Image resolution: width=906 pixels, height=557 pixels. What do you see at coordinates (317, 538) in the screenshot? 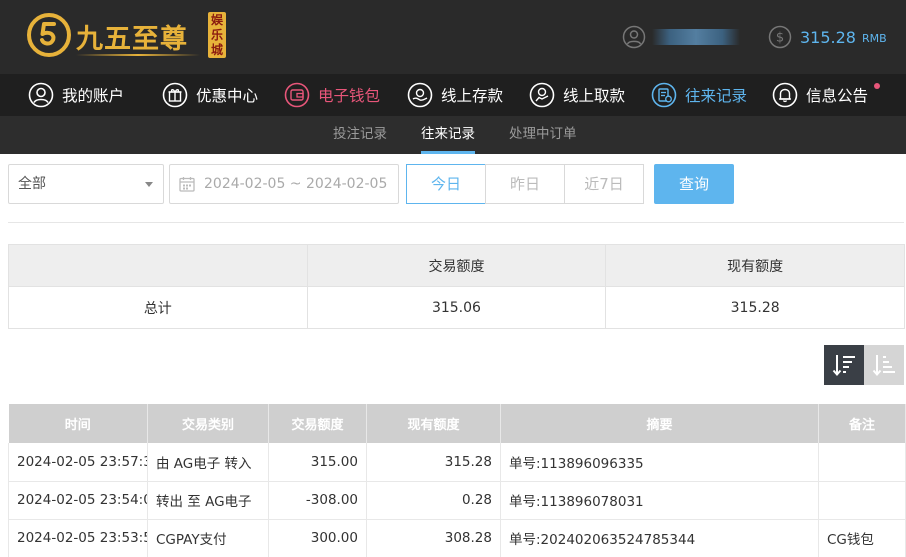
I see `cell-amount: 300.00` at bounding box center [317, 538].